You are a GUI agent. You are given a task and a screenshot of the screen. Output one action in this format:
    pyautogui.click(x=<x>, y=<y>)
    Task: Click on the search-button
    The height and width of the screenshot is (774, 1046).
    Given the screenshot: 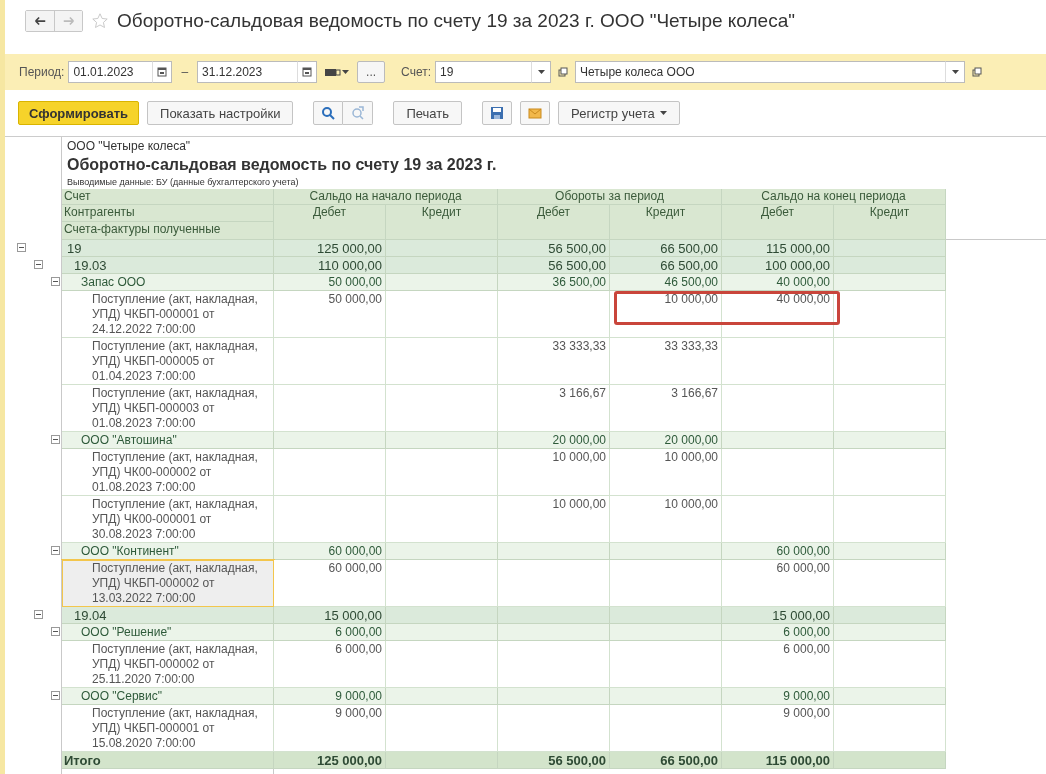 What is the action you would take?
    pyautogui.click(x=328, y=113)
    